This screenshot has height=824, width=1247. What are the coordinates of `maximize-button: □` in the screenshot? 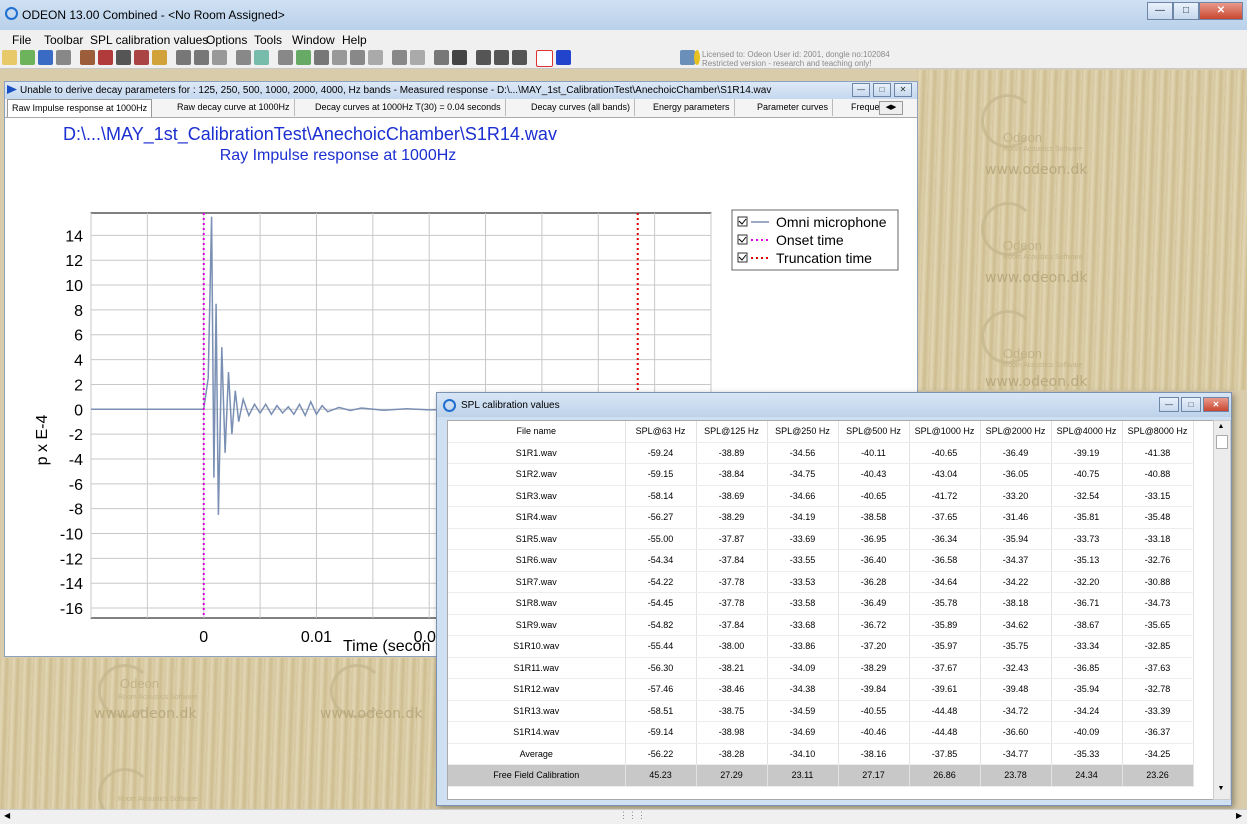 It's located at (1186, 11).